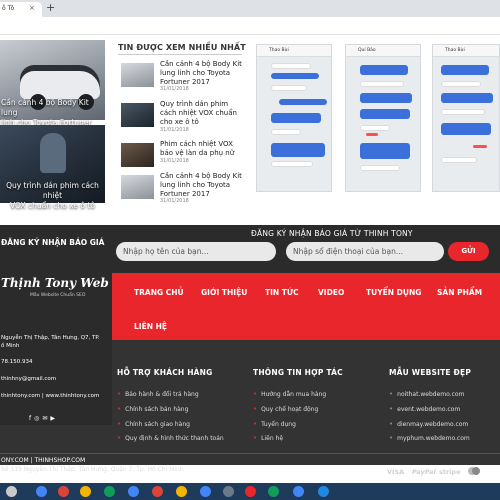 This screenshot has width=500, height=500. What do you see at coordinates (468, 251) in the screenshot?
I see `send-button: GỬI` at bounding box center [468, 251].